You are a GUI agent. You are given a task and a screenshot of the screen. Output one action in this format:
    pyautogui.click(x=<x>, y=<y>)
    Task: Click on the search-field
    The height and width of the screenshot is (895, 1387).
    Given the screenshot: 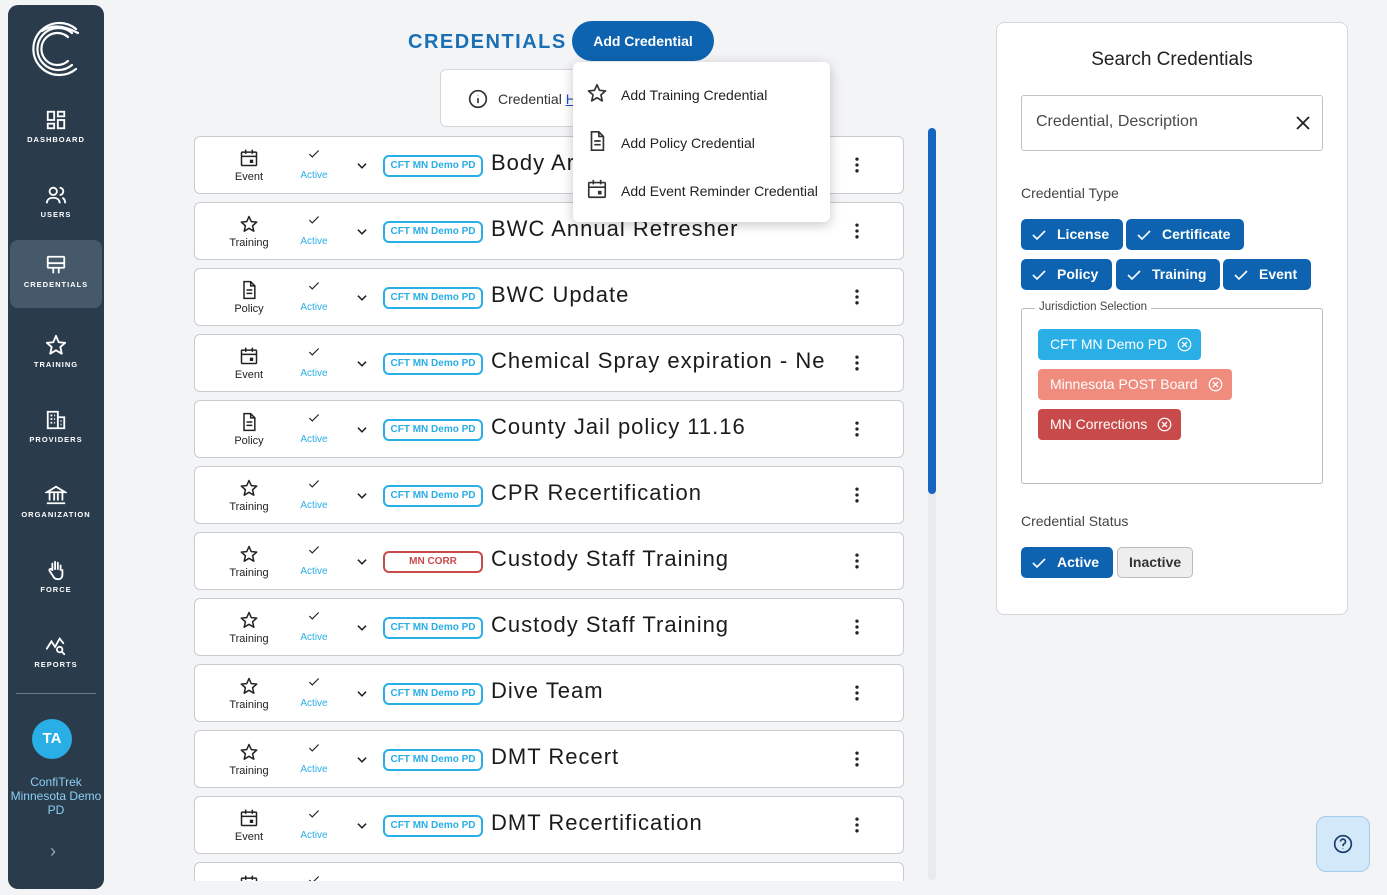 What is the action you would take?
    pyautogui.click(x=1172, y=123)
    